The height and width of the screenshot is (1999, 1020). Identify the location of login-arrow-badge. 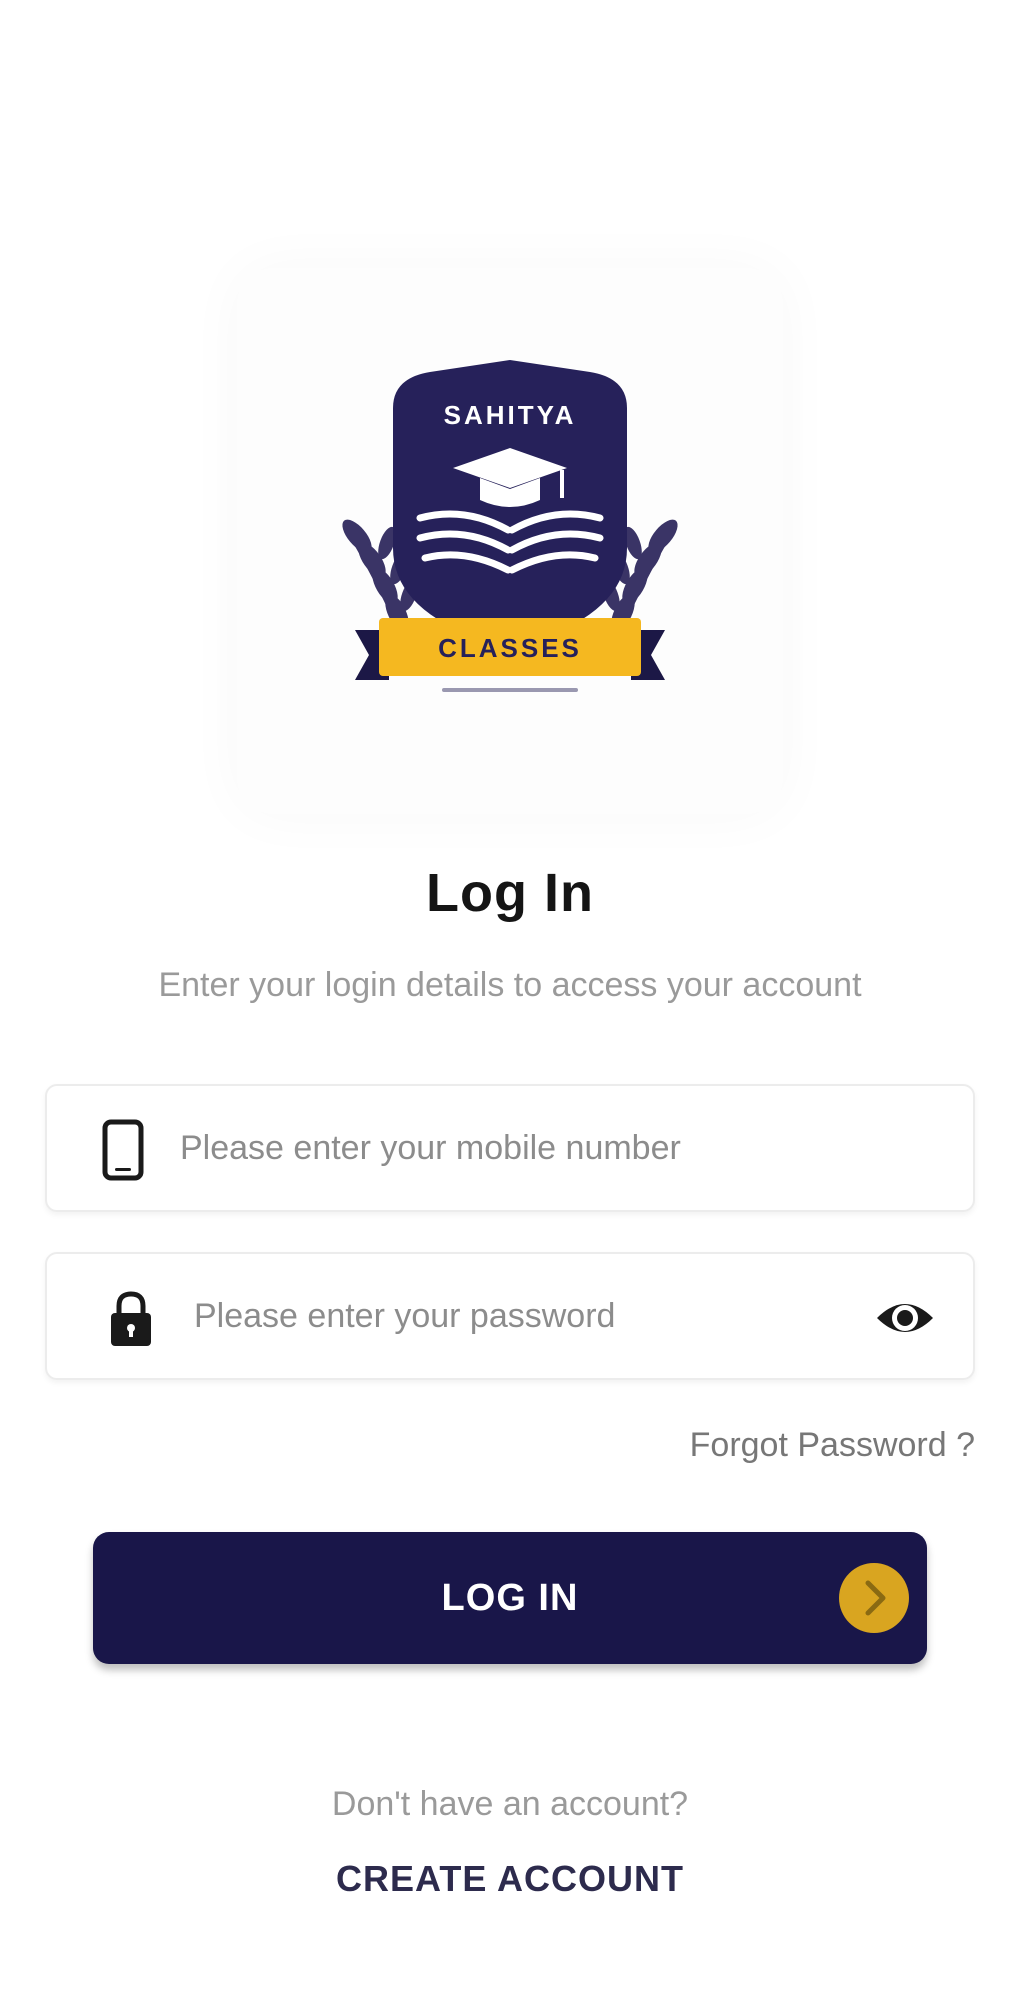
(874, 1598).